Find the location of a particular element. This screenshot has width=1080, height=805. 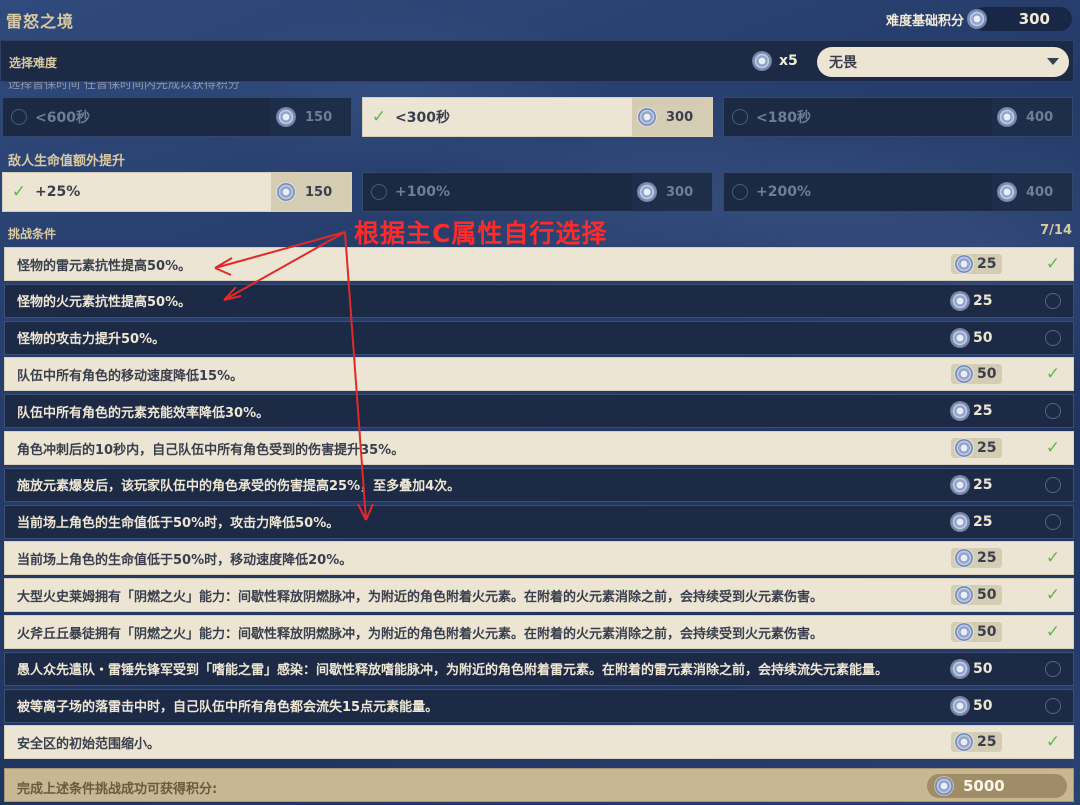

base-score-label: 难度基础积分 is located at coordinates (924, 21).